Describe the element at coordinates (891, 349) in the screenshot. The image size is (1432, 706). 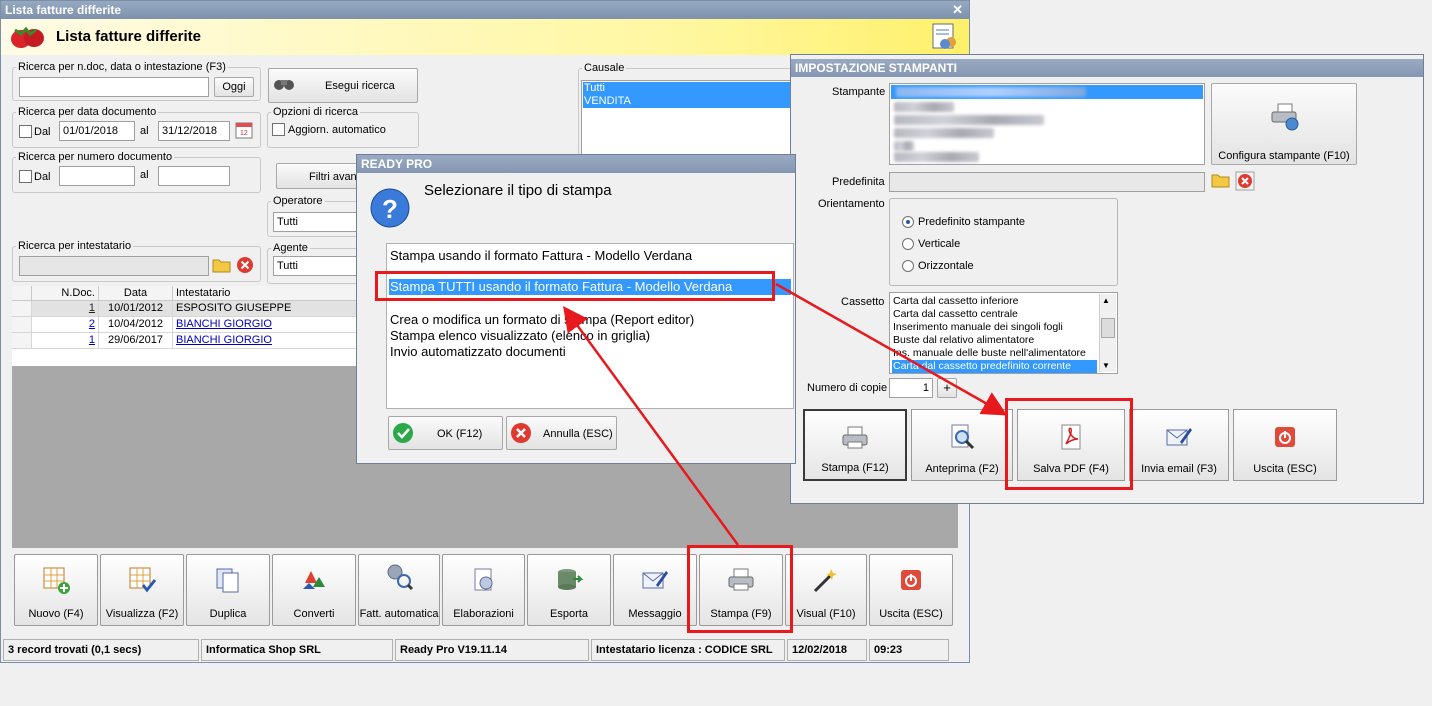
I see `arrow-option-to-pdf` at that location.